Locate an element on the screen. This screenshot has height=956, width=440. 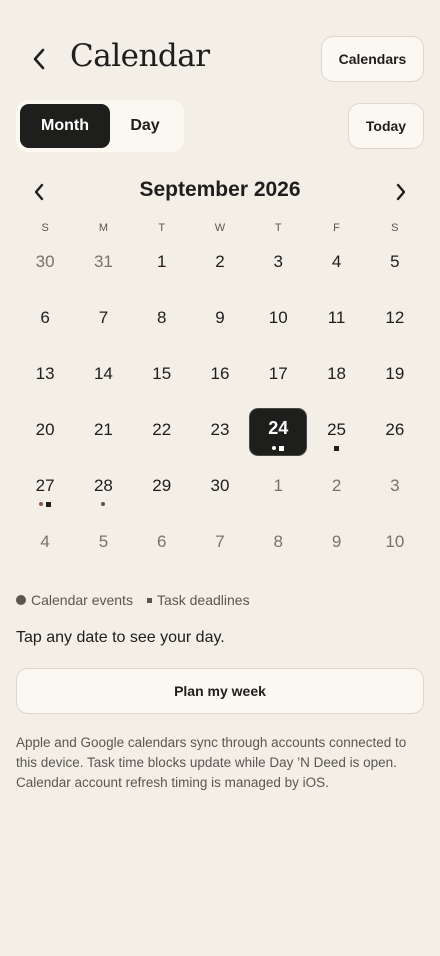
day-cell: 13 is located at coordinates (45, 376).